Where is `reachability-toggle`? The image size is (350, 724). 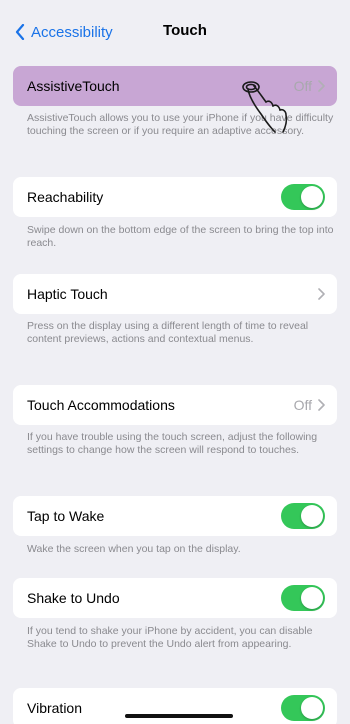 reachability-toggle is located at coordinates (303, 197).